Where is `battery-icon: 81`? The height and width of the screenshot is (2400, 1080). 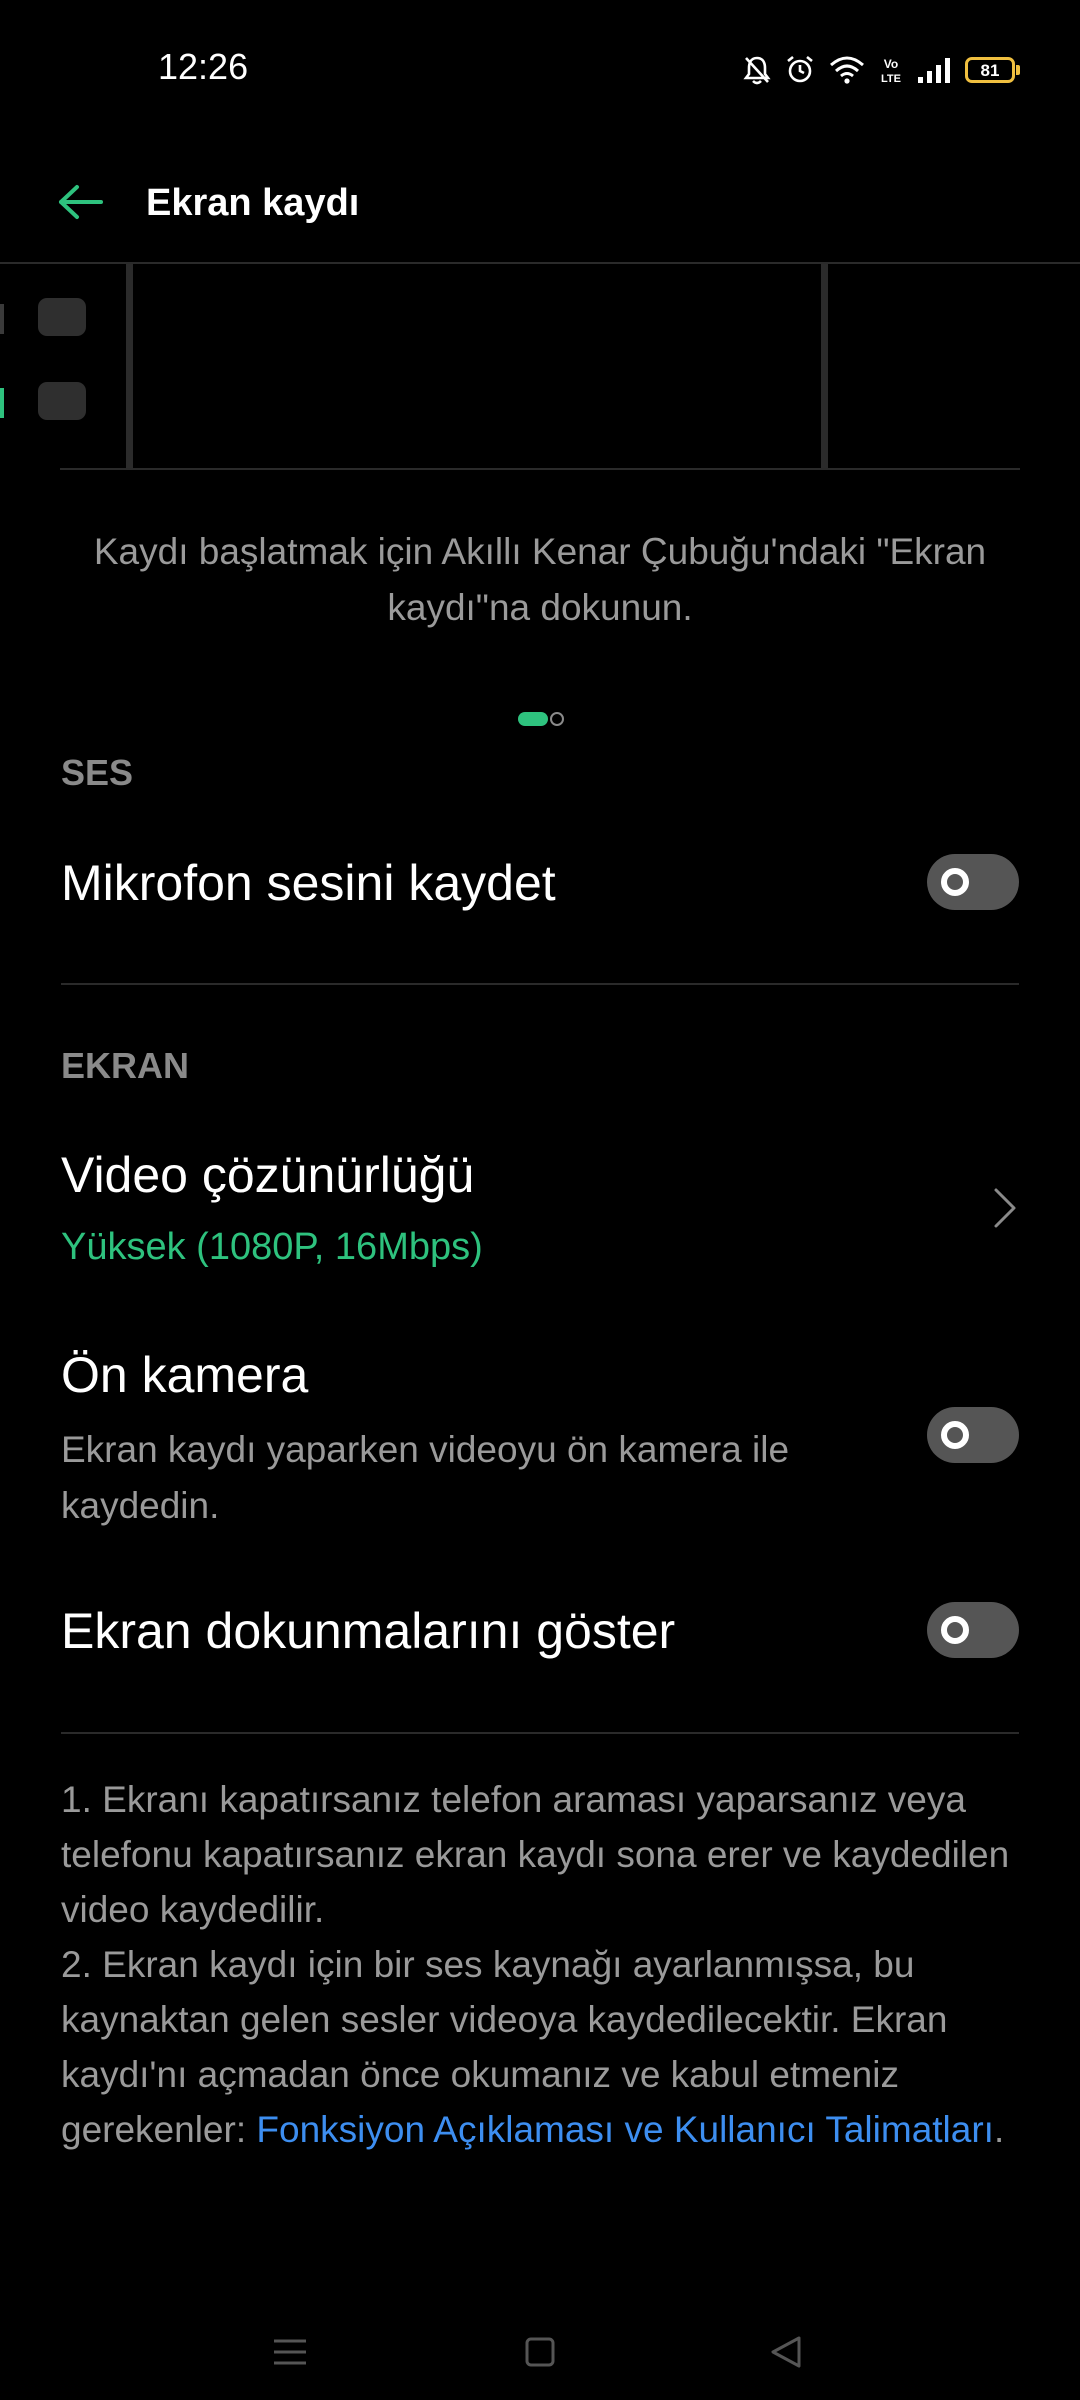 battery-icon: 81 is located at coordinates (992, 70).